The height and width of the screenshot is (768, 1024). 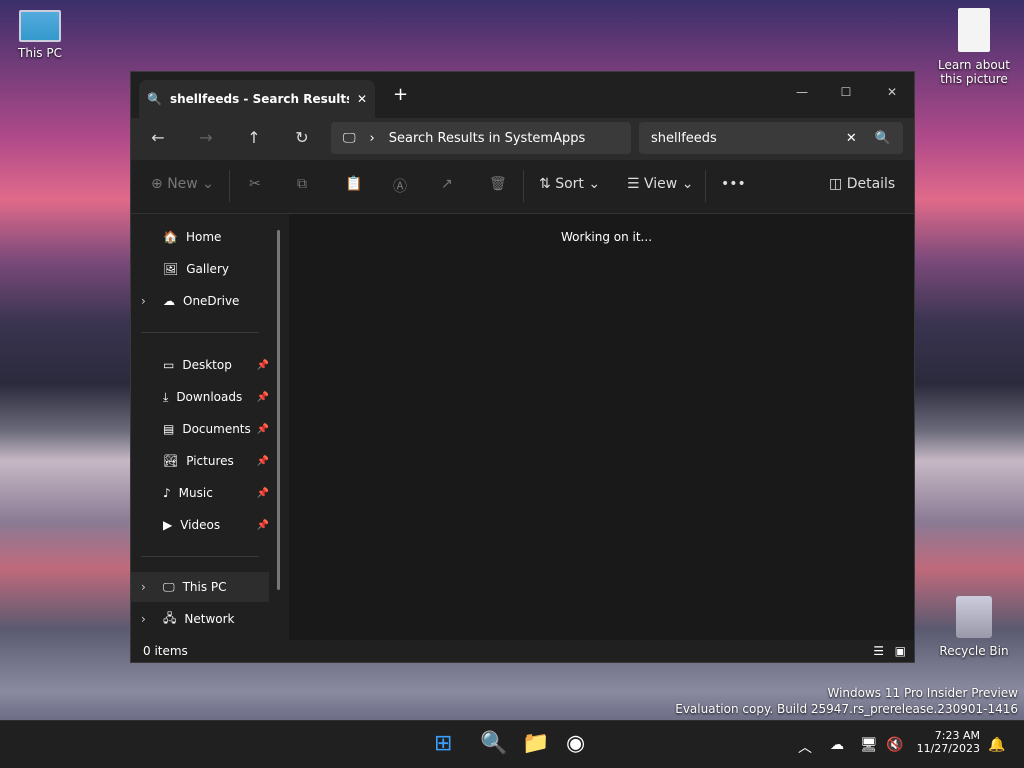 What do you see at coordinates (575, 743) in the screenshot?
I see `chrome-icon: ◉` at bounding box center [575, 743].